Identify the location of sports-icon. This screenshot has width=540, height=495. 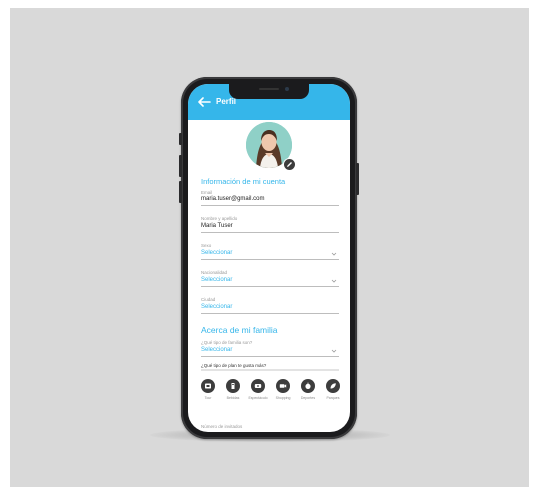
(308, 385).